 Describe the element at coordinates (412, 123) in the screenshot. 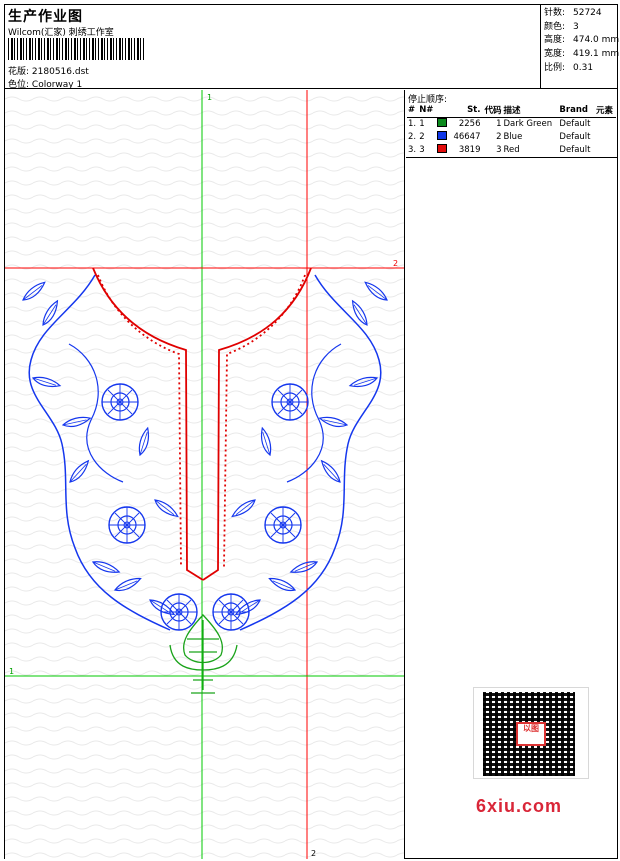

I see `row-index: 1.` at that location.